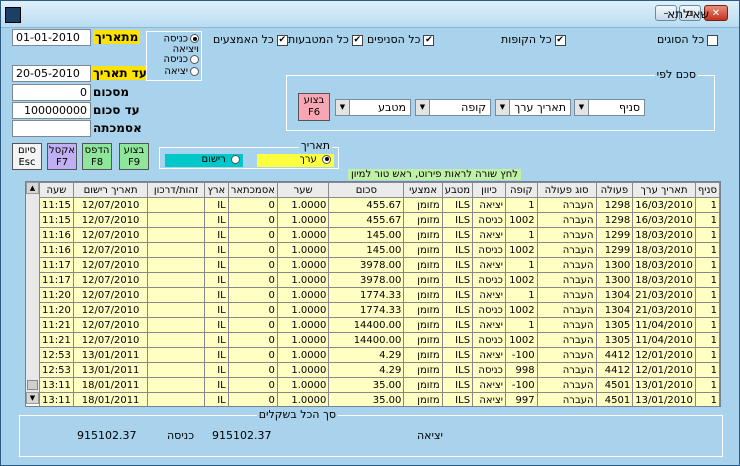  I want to click on sum-by-combo-1: ▼ סניף, so click(609, 107).